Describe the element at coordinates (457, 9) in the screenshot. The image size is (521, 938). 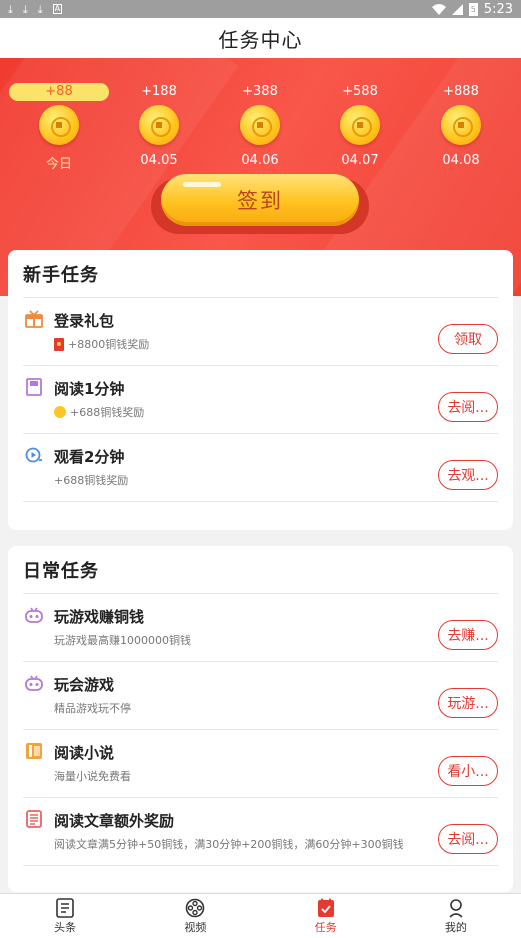
I see `signal-icon` at that location.